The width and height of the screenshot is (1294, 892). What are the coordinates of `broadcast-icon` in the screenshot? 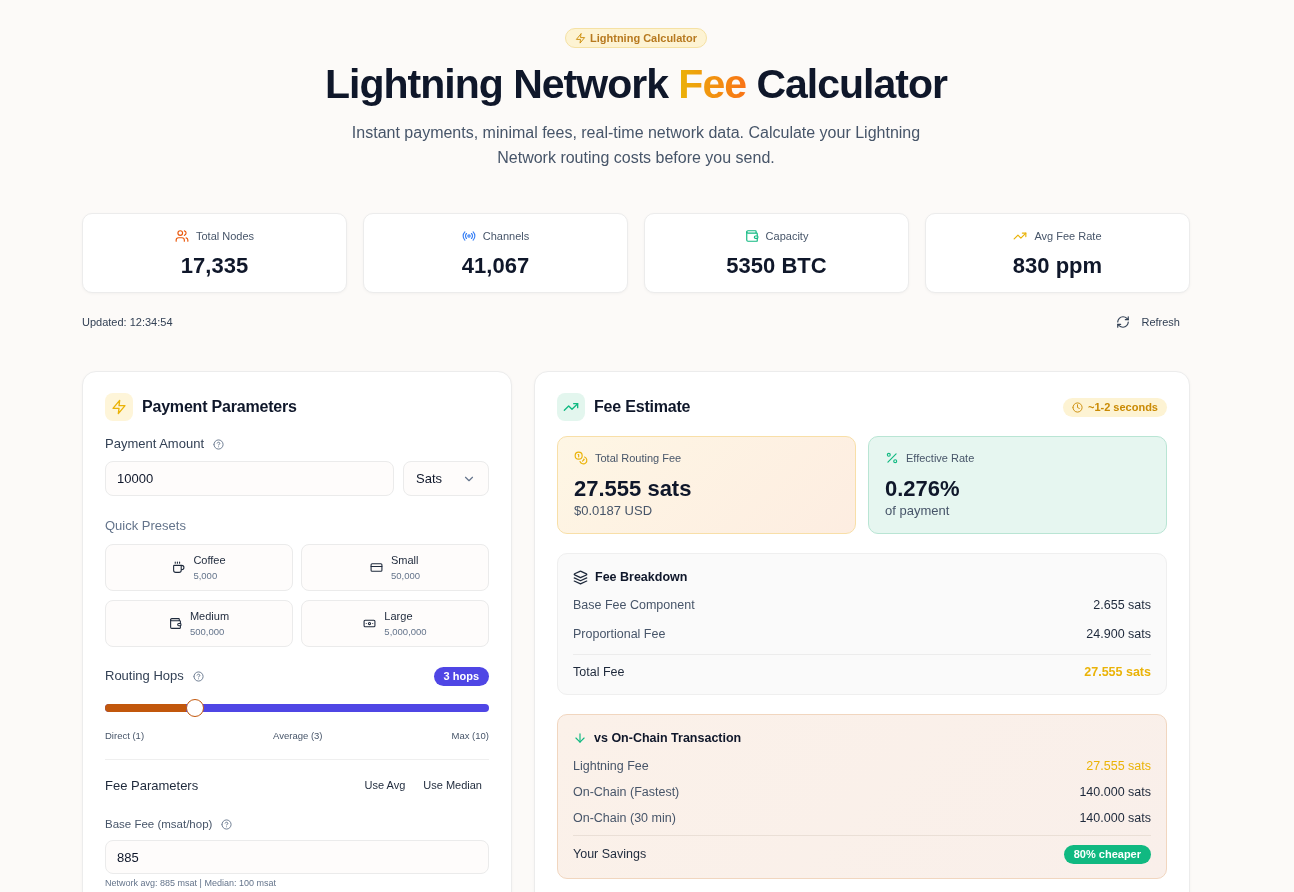 It's located at (468, 236).